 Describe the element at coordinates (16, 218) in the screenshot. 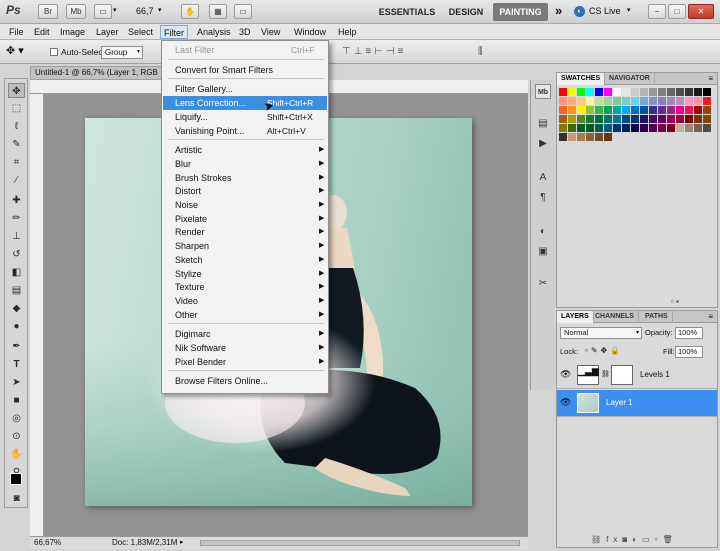

I see `brush-tool-icon: ✏` at that location.